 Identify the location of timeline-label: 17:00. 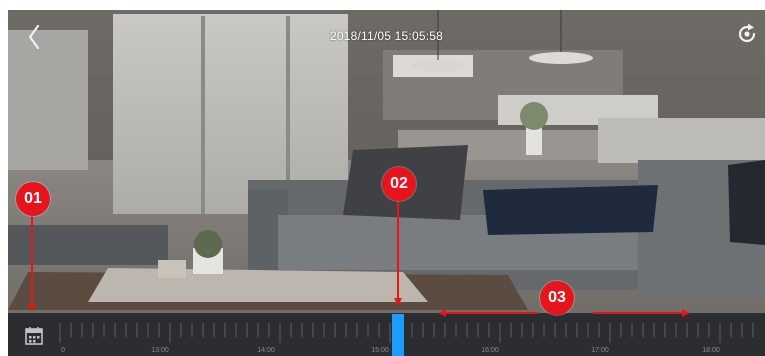
(600, 350).